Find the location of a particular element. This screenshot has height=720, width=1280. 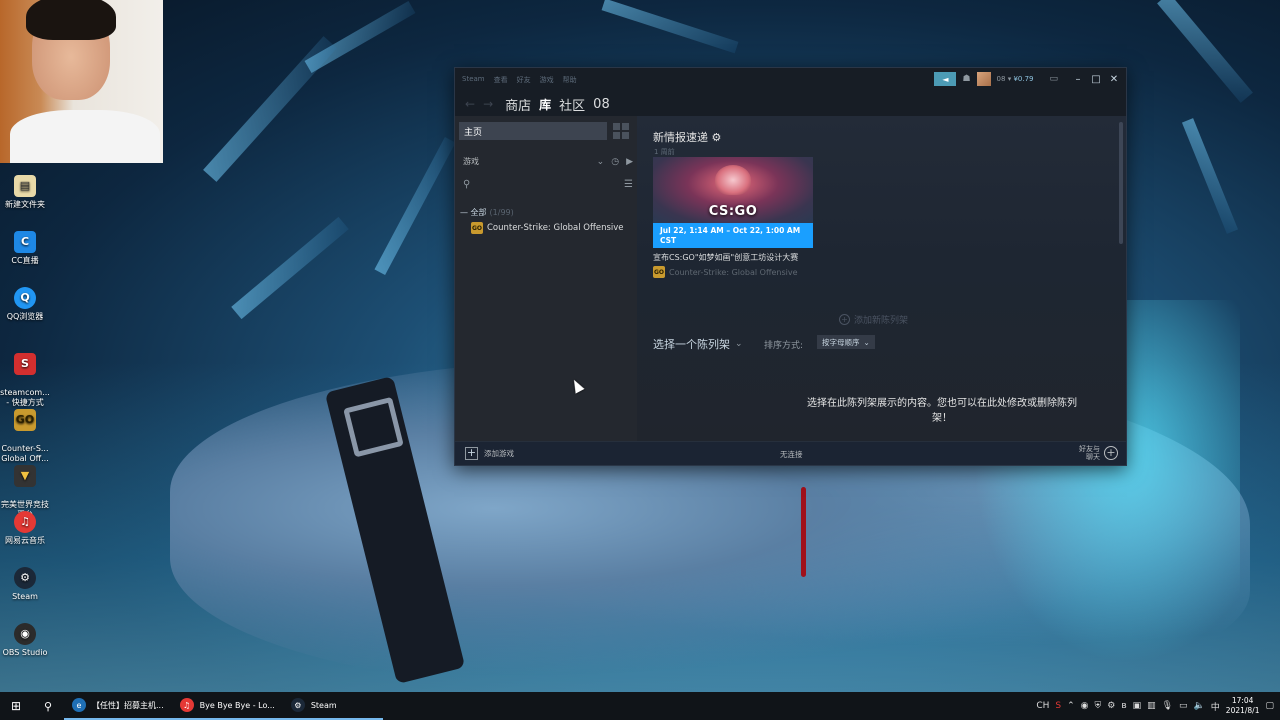

nav-store: 商店 is located at coordinates (518, 104).